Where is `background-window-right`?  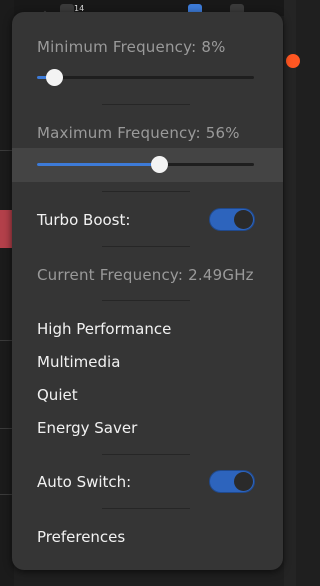 background-window-right is located at coordinates (290, 293).